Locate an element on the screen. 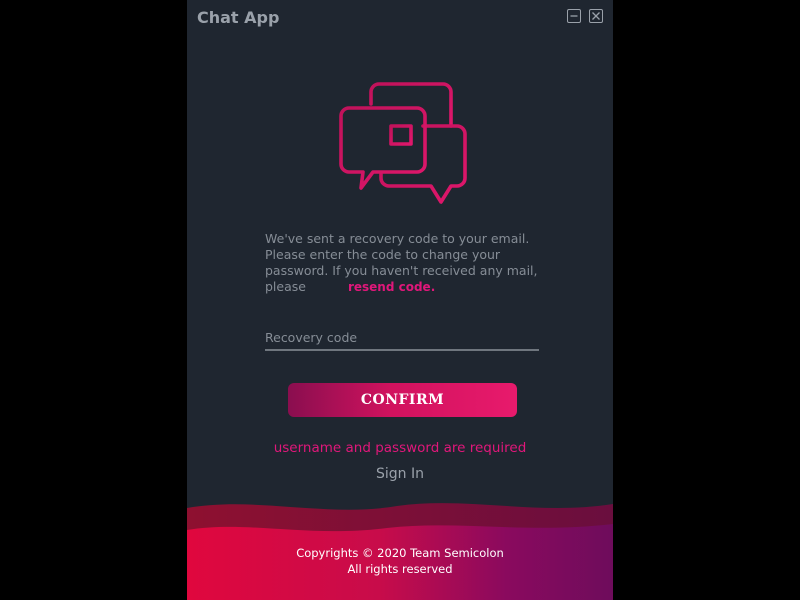 This screenshot has height=600, width=800. resend-code-link: resend code. is located at coordinates (391, 287).